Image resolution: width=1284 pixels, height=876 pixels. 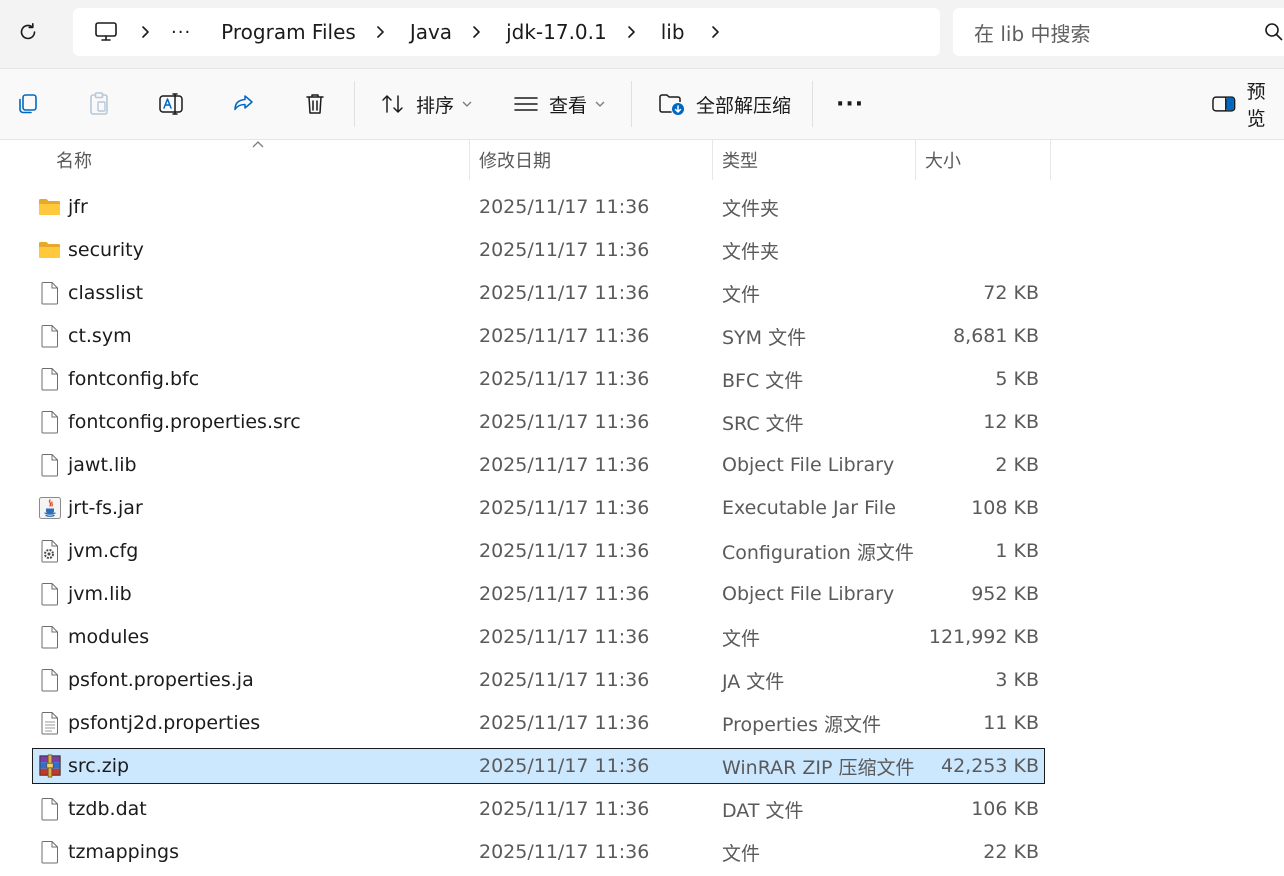 I want to click on search-input: 在 lib 中搜索, so click(x=1118, y=32).